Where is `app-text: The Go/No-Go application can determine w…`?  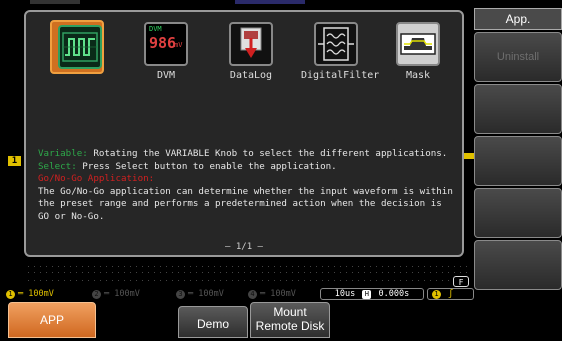 app-text: The Go/No-Go application can determine w… is located at coordinates (245, 203).